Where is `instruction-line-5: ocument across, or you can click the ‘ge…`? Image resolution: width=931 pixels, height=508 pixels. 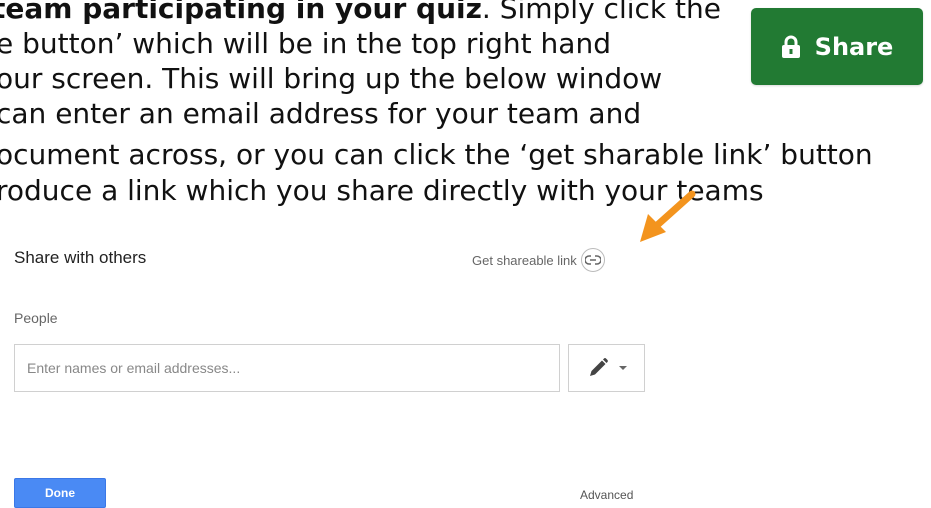 instruction-line-5: ocument across, or you can click the ‘ge… is located at coordinates (436, 154).